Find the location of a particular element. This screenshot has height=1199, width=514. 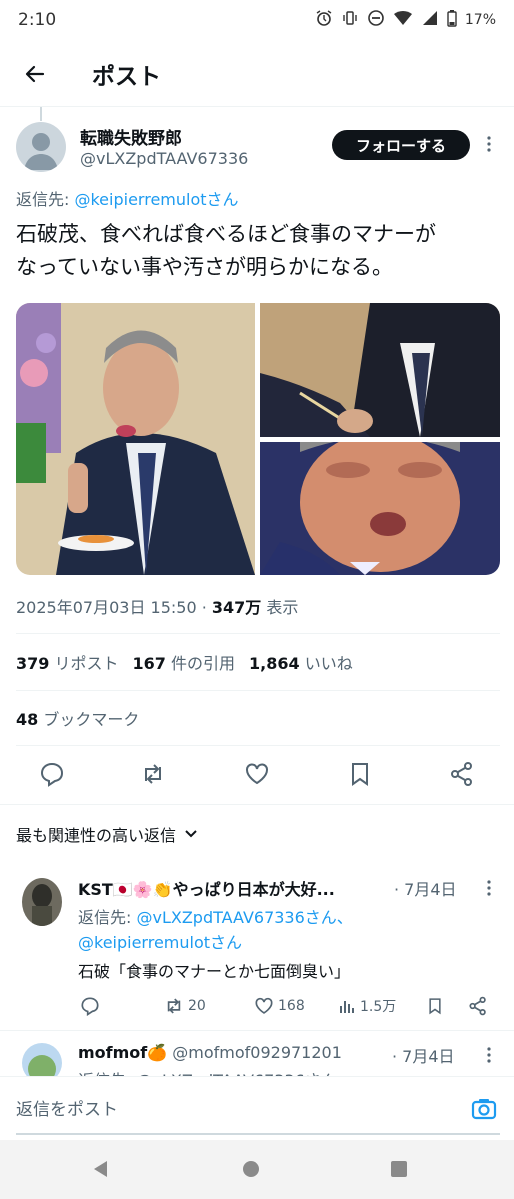

likes-stat: 1,864 いいね is located at coordinates (301, 662).